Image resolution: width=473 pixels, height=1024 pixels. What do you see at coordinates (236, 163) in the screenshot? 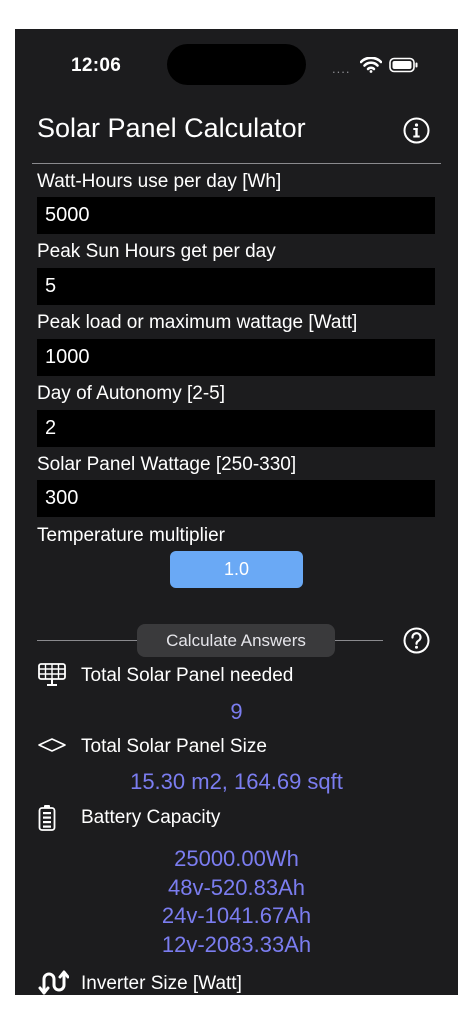
I see `header-divider` at bounding box center [236, 163].